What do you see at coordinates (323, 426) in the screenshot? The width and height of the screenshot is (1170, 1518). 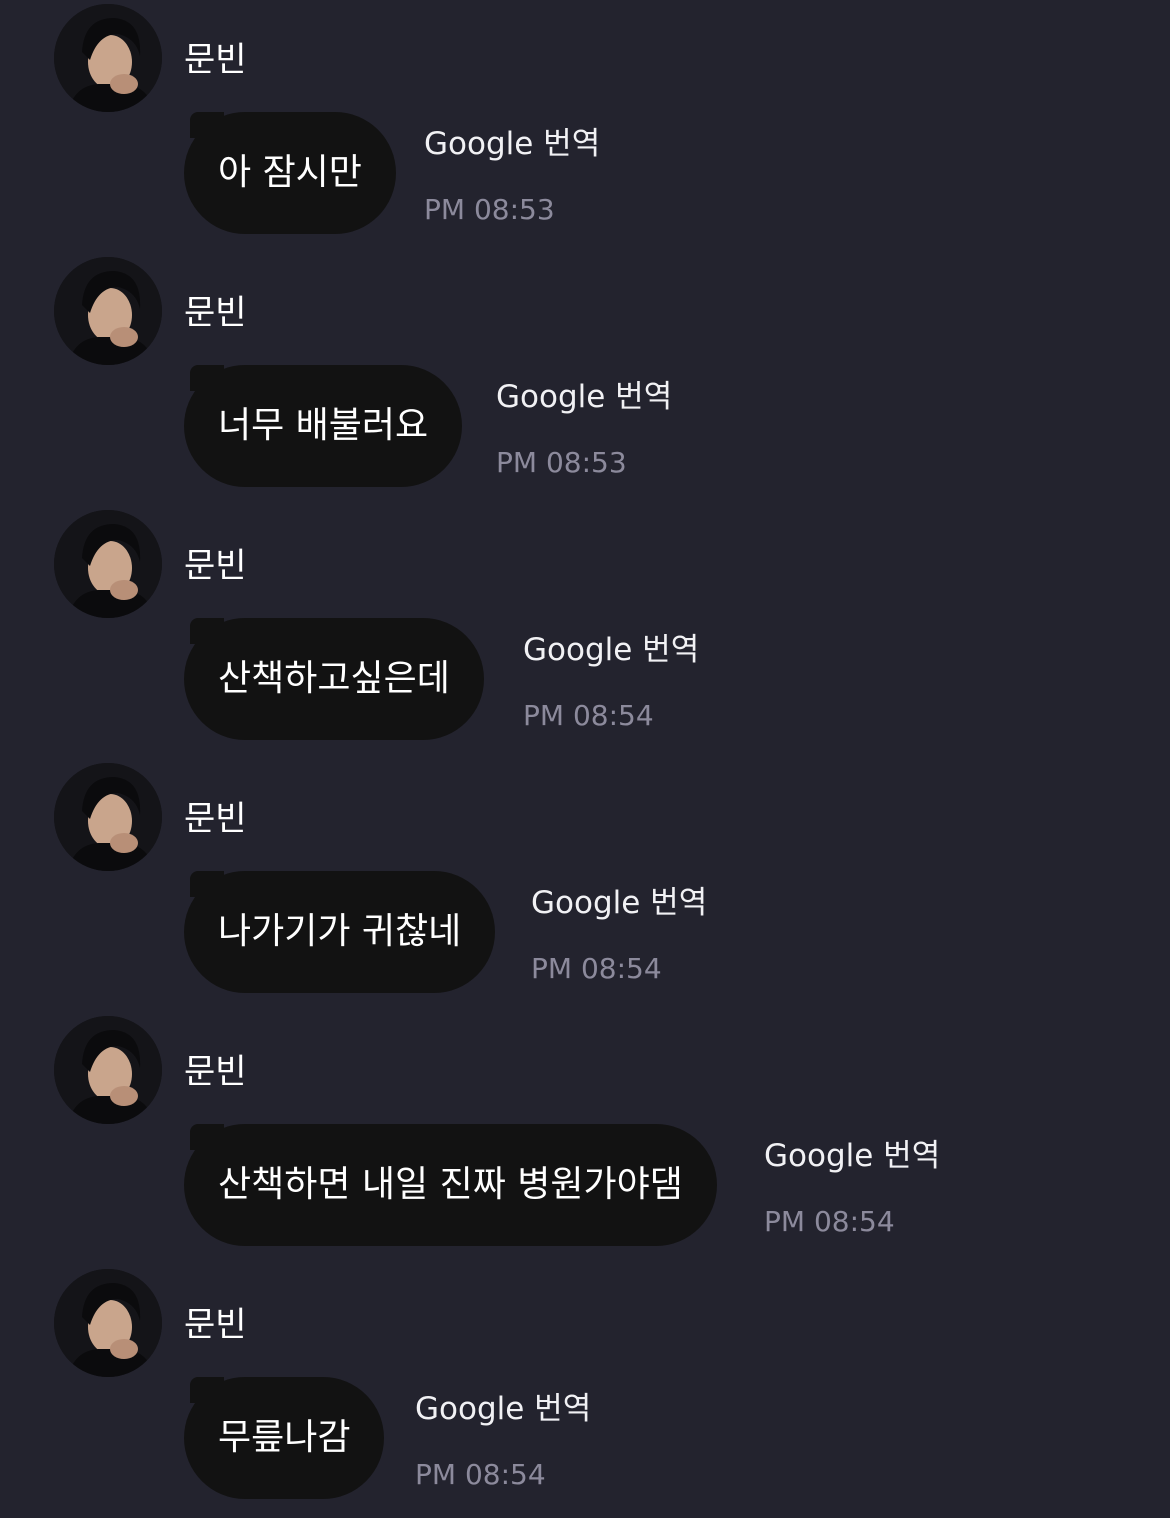 I see `message-bubble: 너무 배불러요` at bounding box center [323, 426].